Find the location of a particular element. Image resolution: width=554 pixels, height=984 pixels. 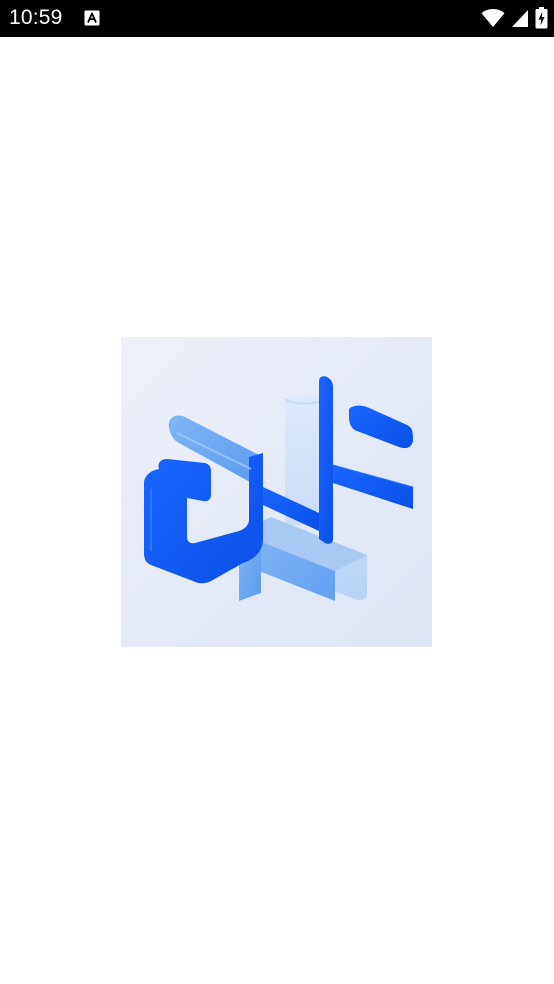

font-a-icon is located at coordinates (92, 18).